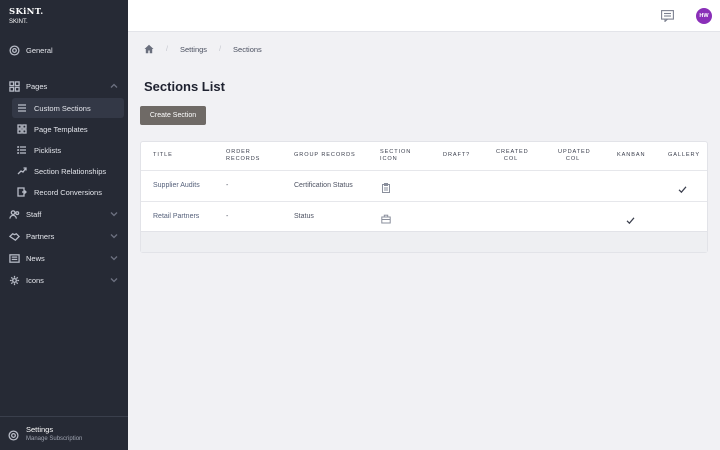 This screenshot has height=450, width=720. What do you see at coordinates (247, 49) in the screenshot?
I see `breadcrumb-item-sections: Sections` at bounding box center [247, 49].